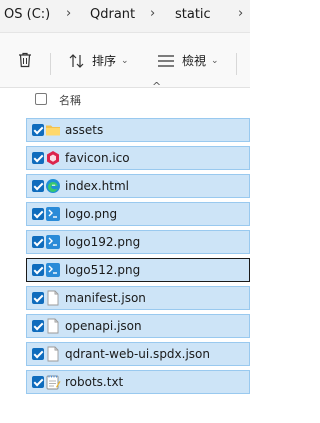  I want to click on select-all-checkbox, so click(41, 99).